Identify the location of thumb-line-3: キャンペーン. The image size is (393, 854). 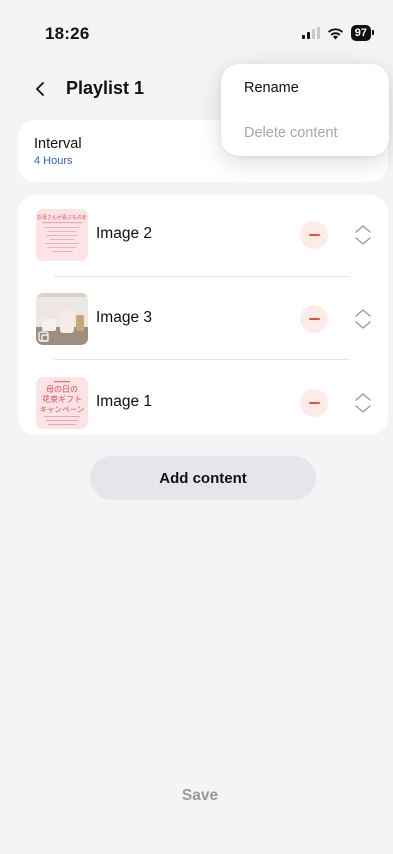
(62, 409).